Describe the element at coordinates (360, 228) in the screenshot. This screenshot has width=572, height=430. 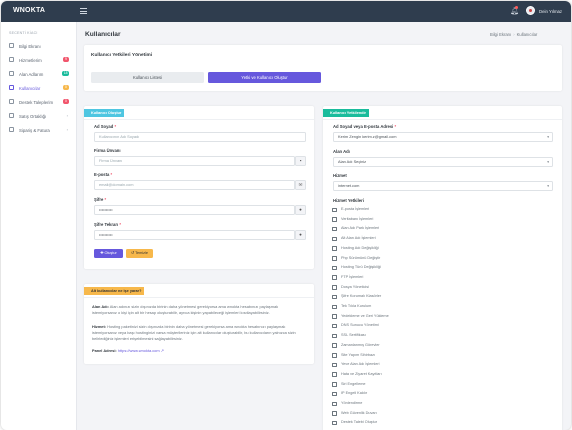
I see `permission-label: Alan Adı Park İşlemleri` at that location.